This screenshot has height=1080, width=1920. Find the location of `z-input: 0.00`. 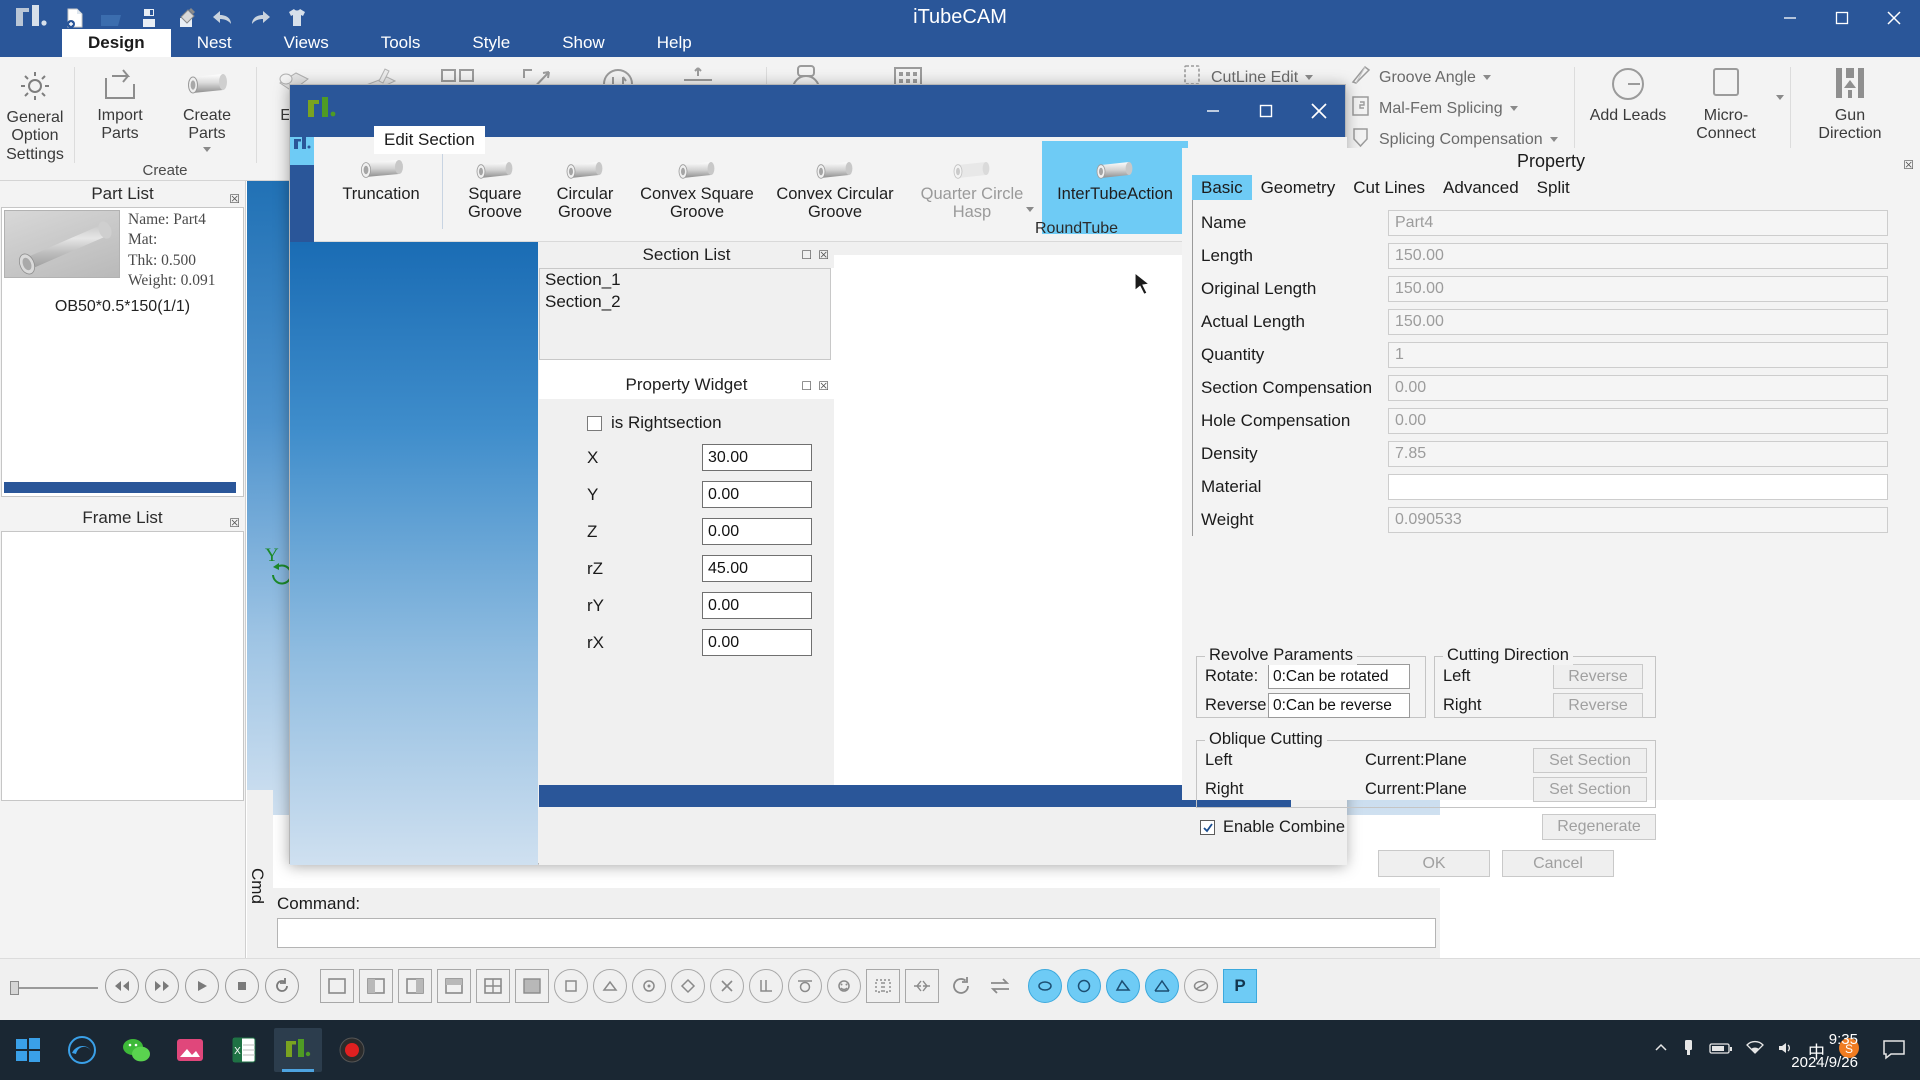

z-input: 0.00 is located at coordinates (757, 531).